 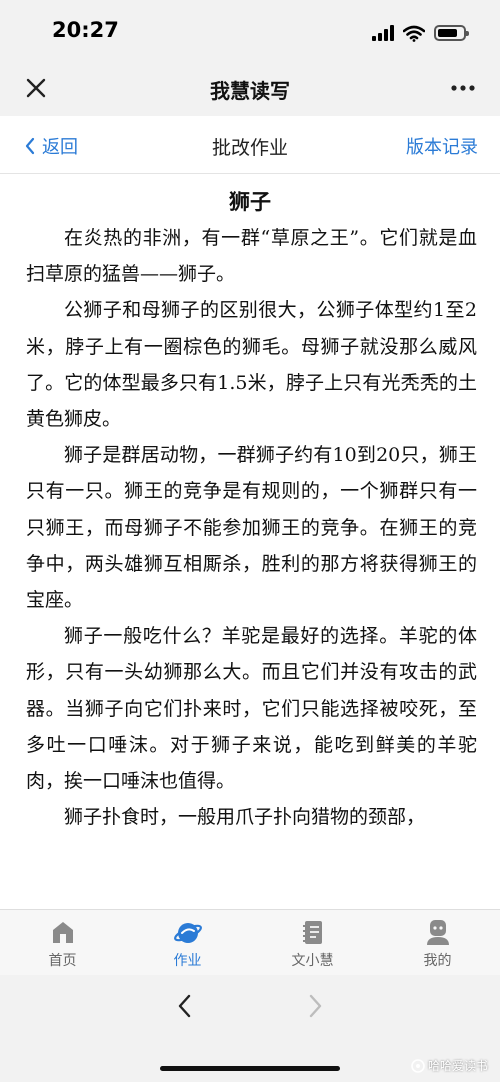 What do you see at coordinates (418, 1065) in the screenshot?
I see `watermark-logo-icon` at bounding box center [418, 1065].